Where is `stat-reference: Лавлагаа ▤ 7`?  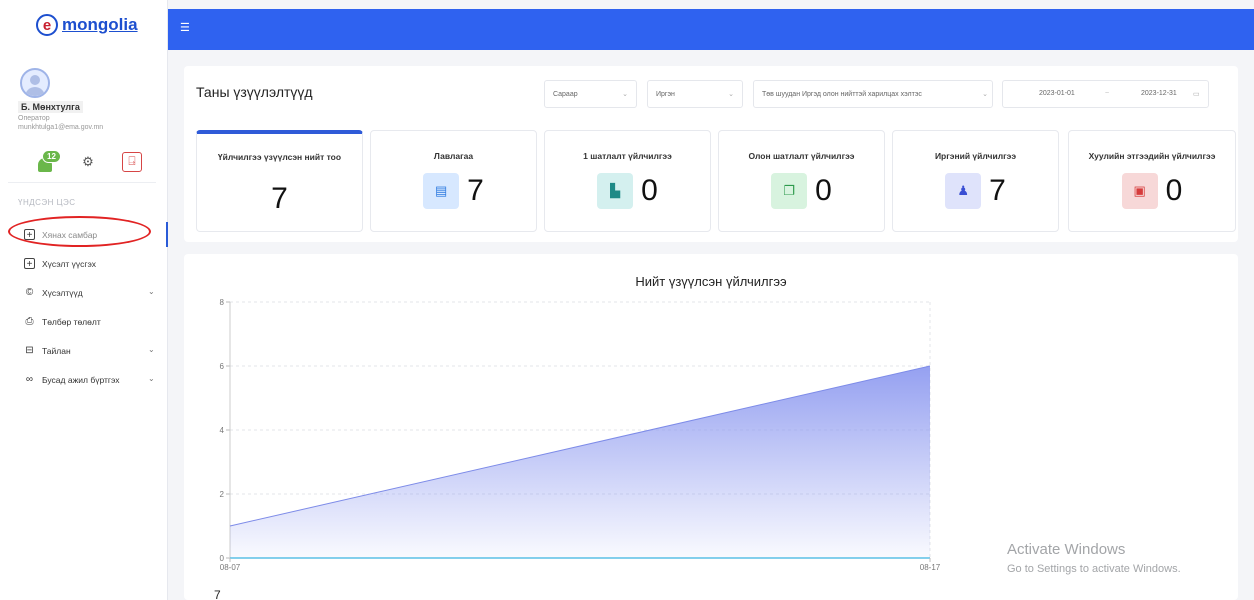
stat-reference: Лавлагаа ▤ 7 is located at coordinates (453, 181).